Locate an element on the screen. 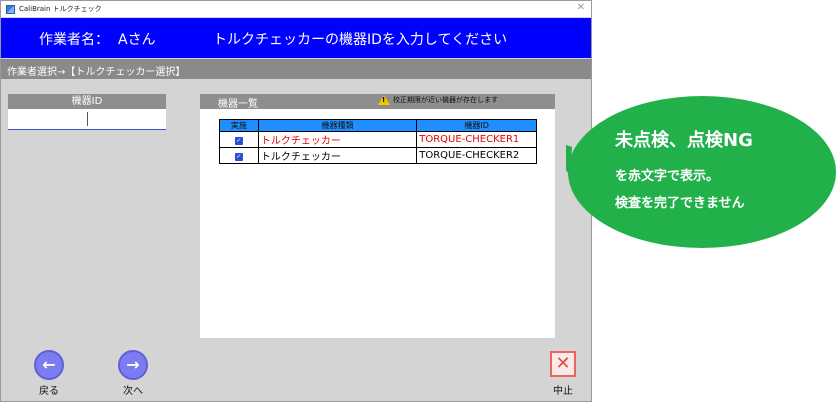 The height and width of the screenshot is (402, 840). back-button: ← is located at coordinates (49, 365).